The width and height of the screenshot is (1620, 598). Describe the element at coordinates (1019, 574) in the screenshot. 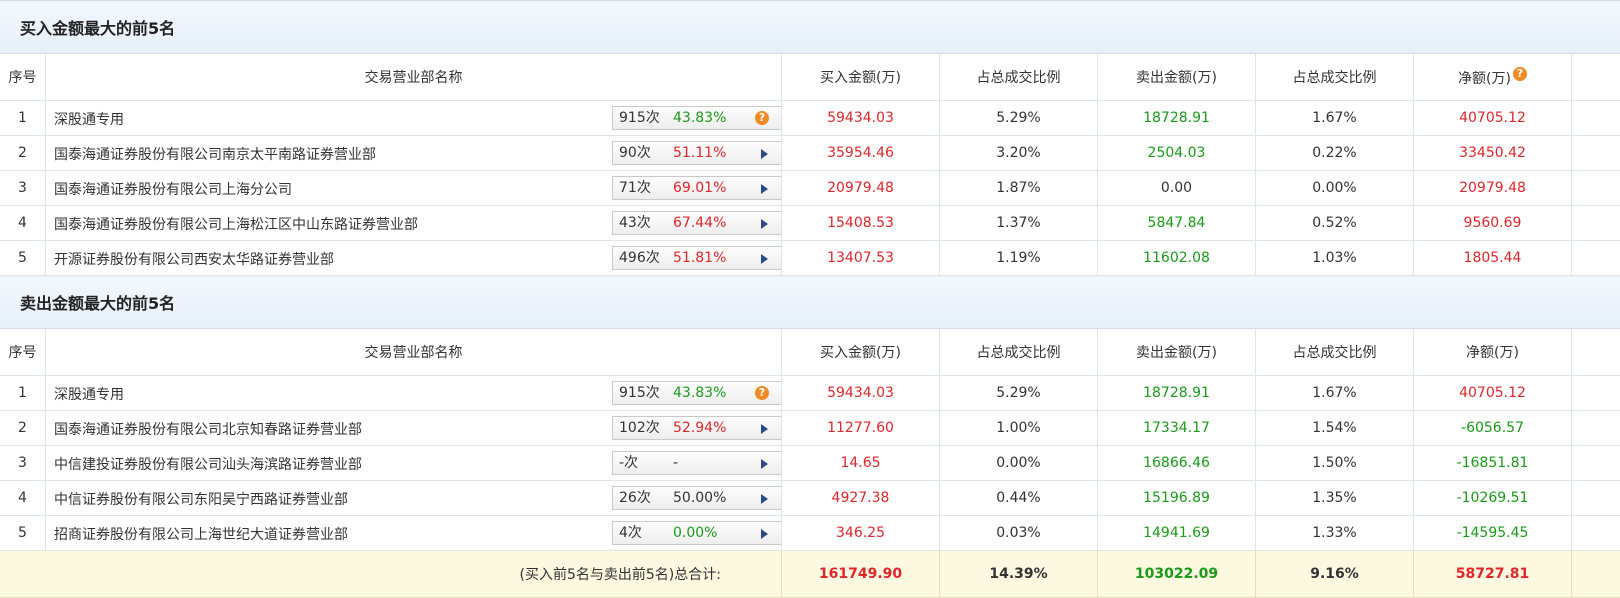

I see `total-buy-ratio: 14.39%` at that location.